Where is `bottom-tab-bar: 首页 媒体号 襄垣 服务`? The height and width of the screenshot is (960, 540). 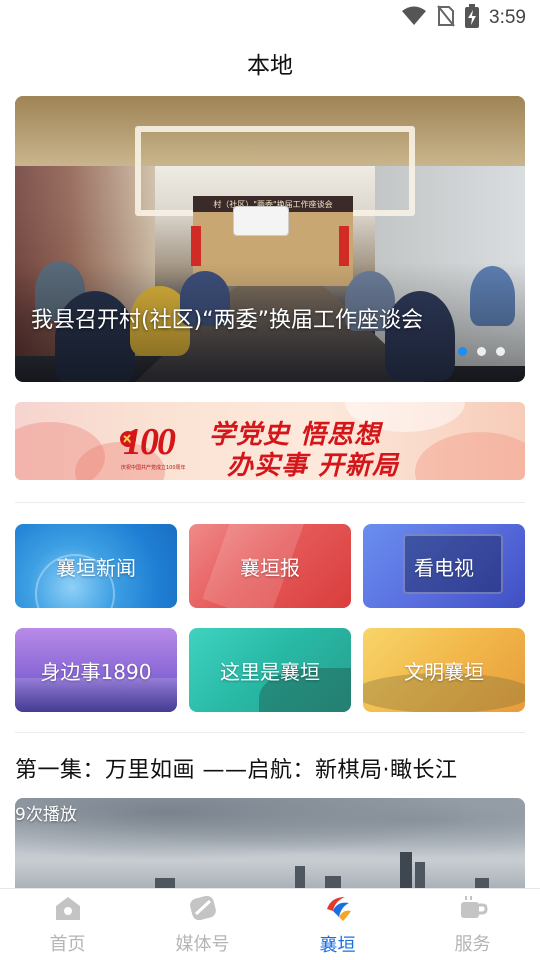 bottom-tab-bar: 首页 媒体号 襄垣 服务 is located at coordinates (270, 924).